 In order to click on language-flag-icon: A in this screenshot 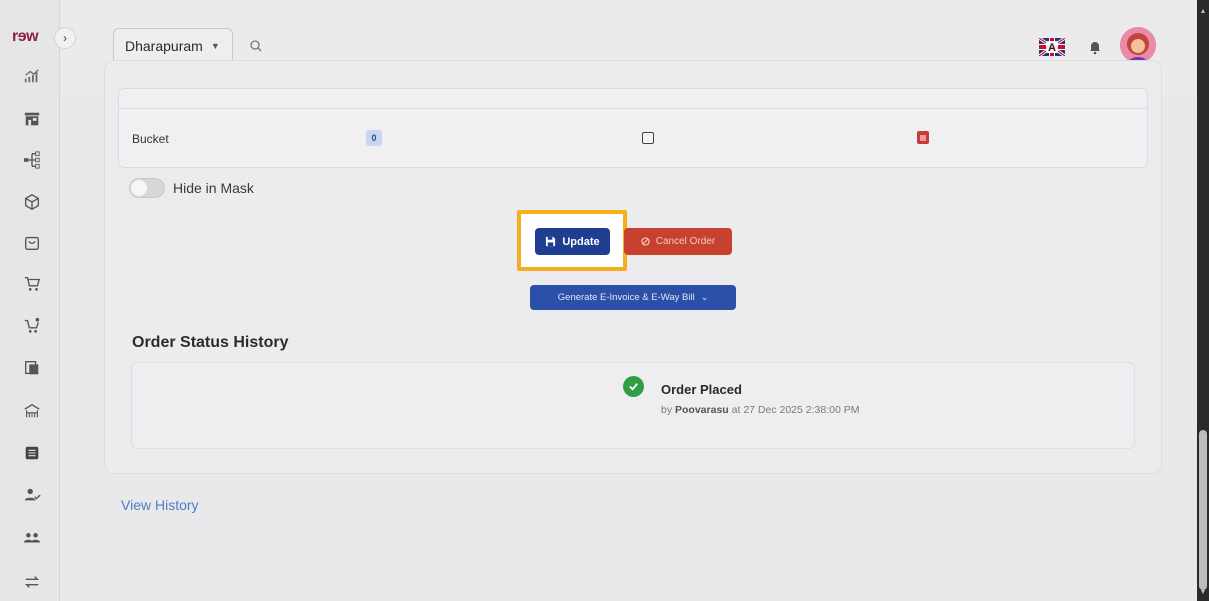, I will do `click(1052, 47)`.